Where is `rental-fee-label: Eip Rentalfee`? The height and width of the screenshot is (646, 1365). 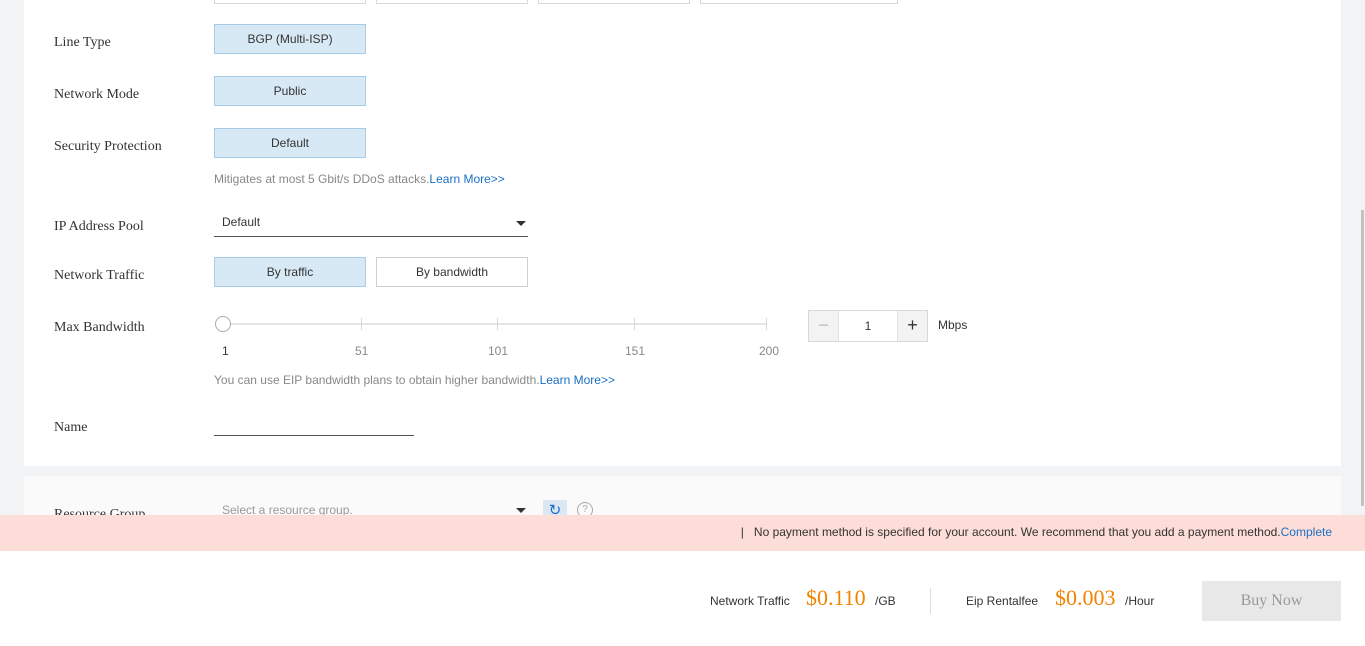 rental-fee-label: Eip Rentalfee is located at coordinates (1002, 601).